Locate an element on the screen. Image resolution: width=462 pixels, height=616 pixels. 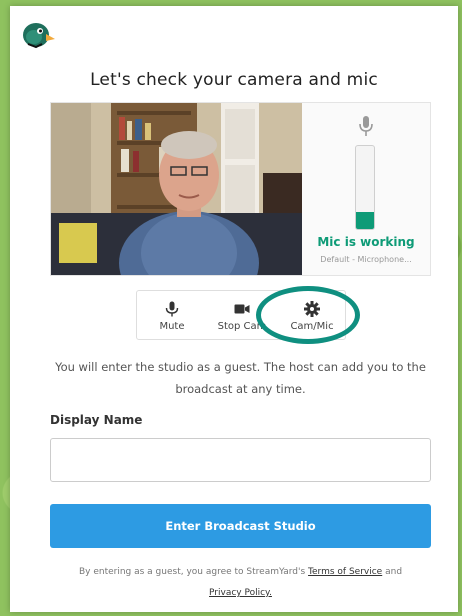
mute-button: Mute is located at coordinates (172, 315).